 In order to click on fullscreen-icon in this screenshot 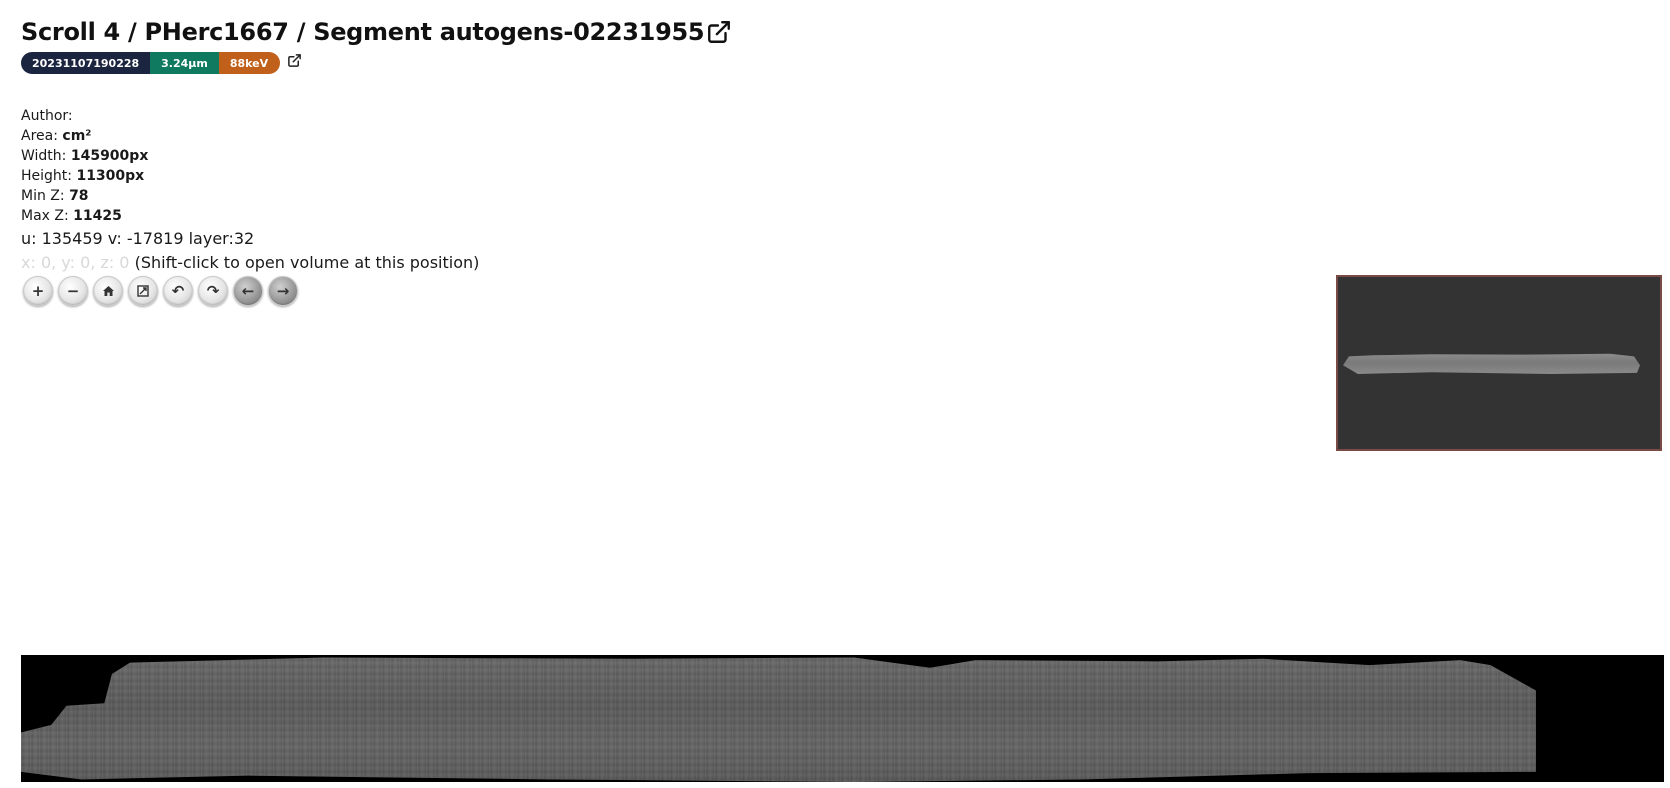, I will do `click(143, 291)`.